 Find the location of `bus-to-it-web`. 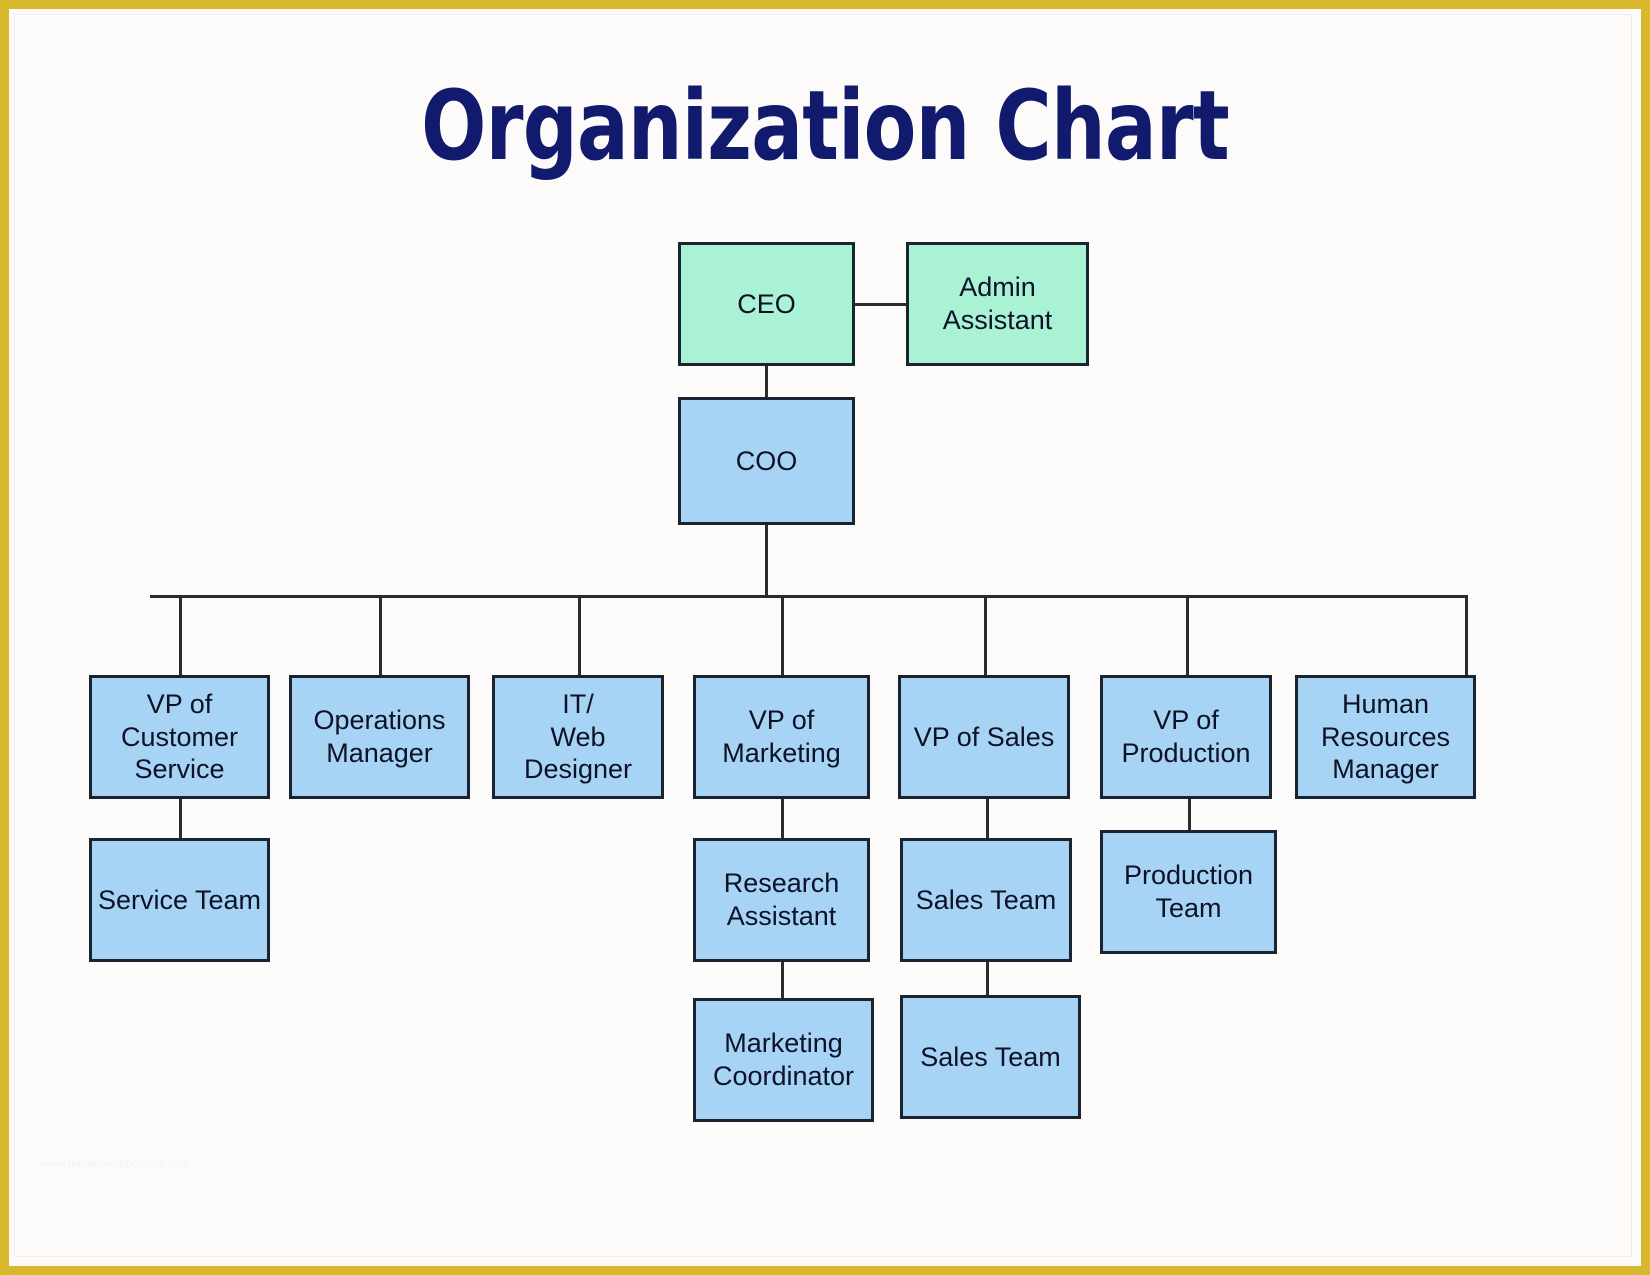

bus-to-it-web is located at coordinates (579, 635).